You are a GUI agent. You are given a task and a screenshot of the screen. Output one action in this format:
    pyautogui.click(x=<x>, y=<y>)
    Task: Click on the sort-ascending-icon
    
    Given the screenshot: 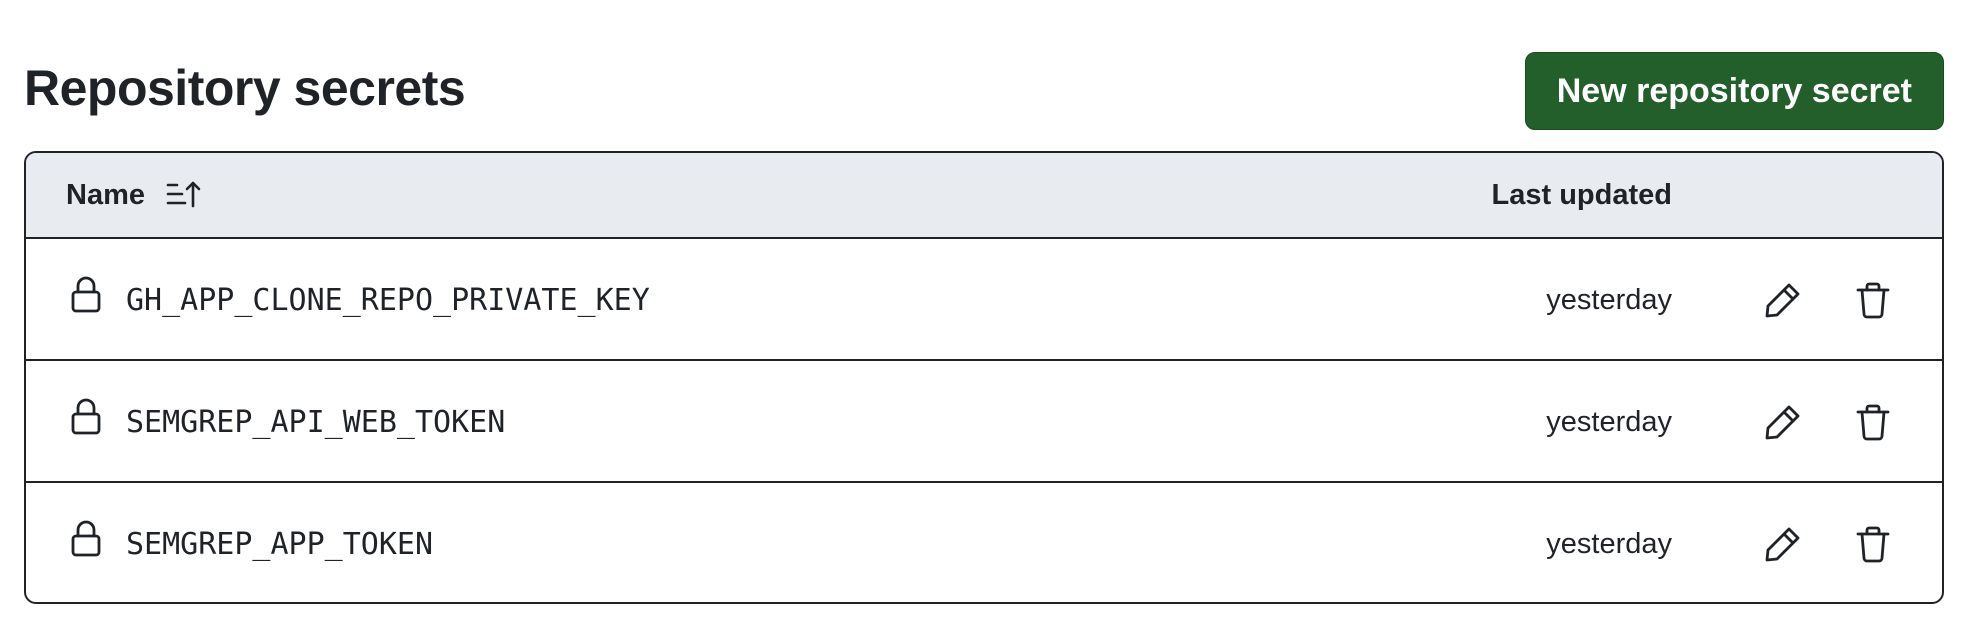 What is the action you would take?
    pyautogui.click(x=183, y=195)
    